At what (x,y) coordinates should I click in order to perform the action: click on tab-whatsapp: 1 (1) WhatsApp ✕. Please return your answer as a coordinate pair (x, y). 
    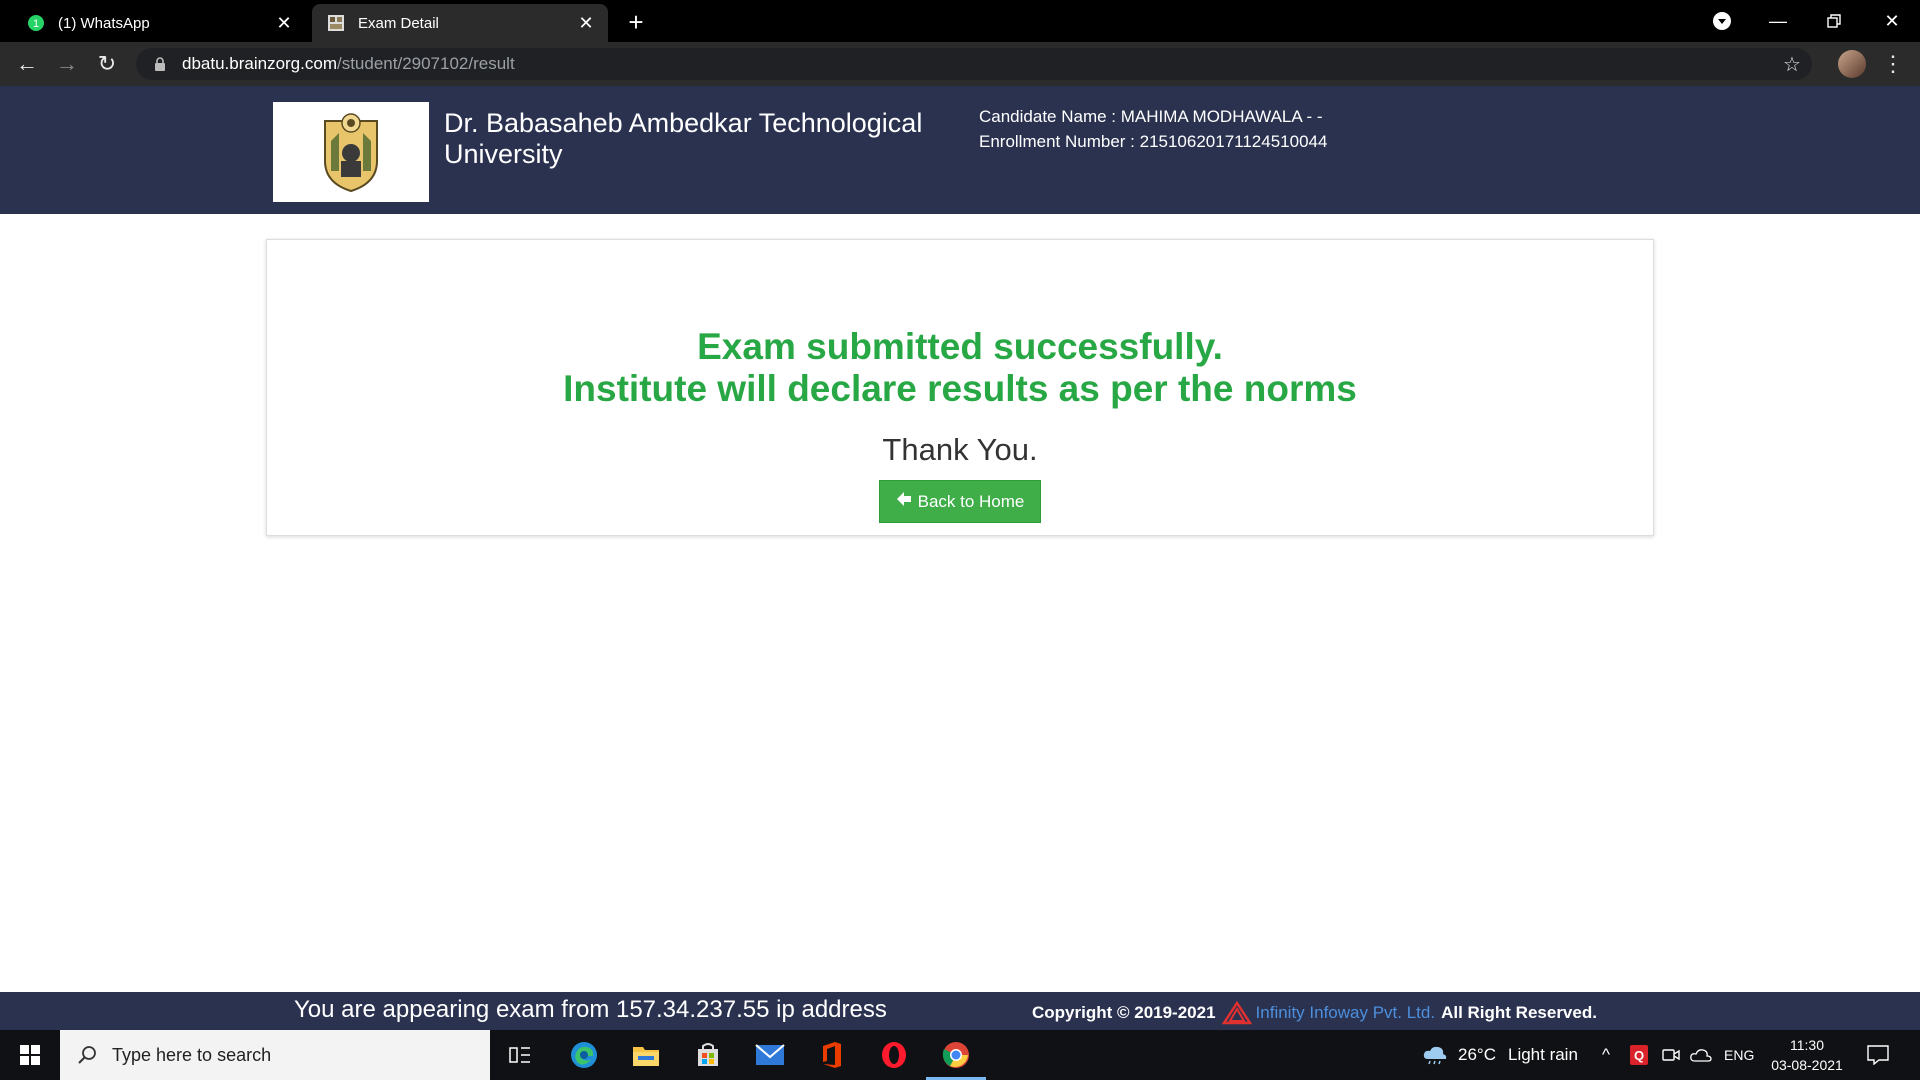
    Looking at the image, I should click on (159, 23).